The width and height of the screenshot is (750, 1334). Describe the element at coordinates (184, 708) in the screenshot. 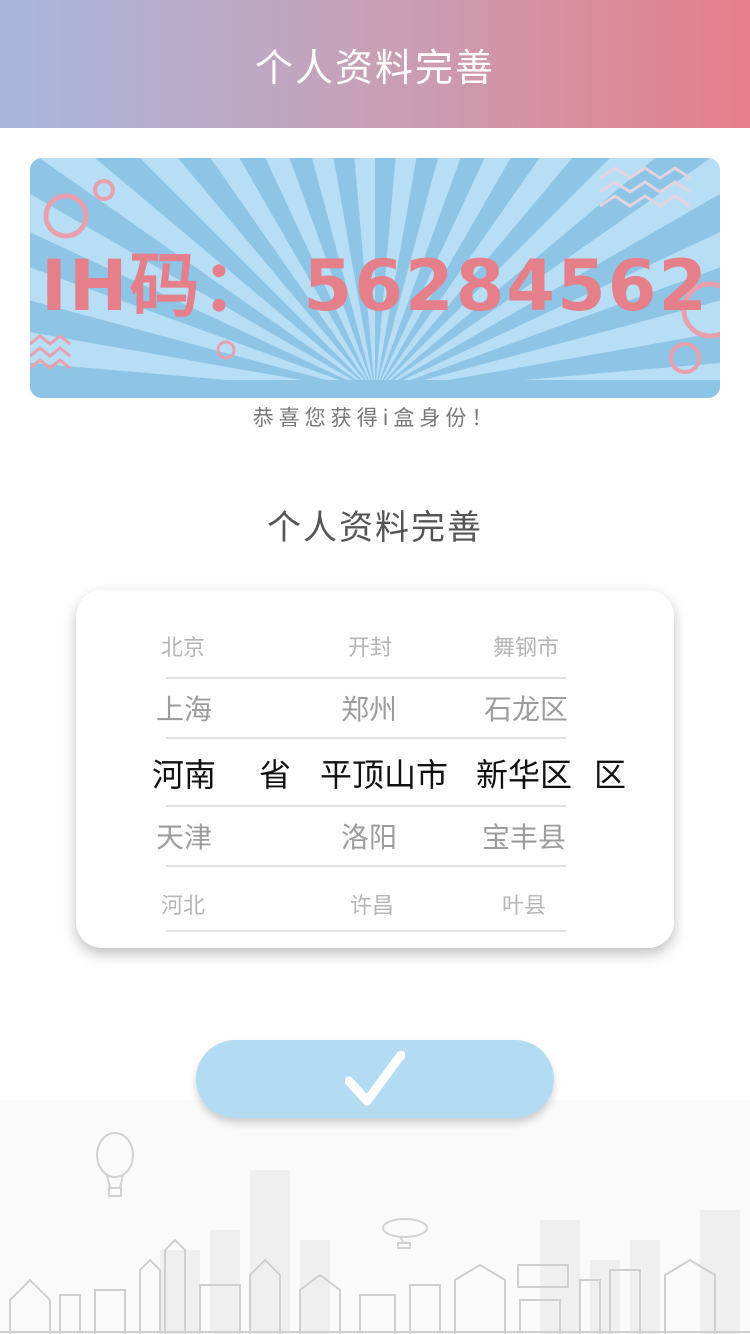

I see `province-option: 上海` at that location.